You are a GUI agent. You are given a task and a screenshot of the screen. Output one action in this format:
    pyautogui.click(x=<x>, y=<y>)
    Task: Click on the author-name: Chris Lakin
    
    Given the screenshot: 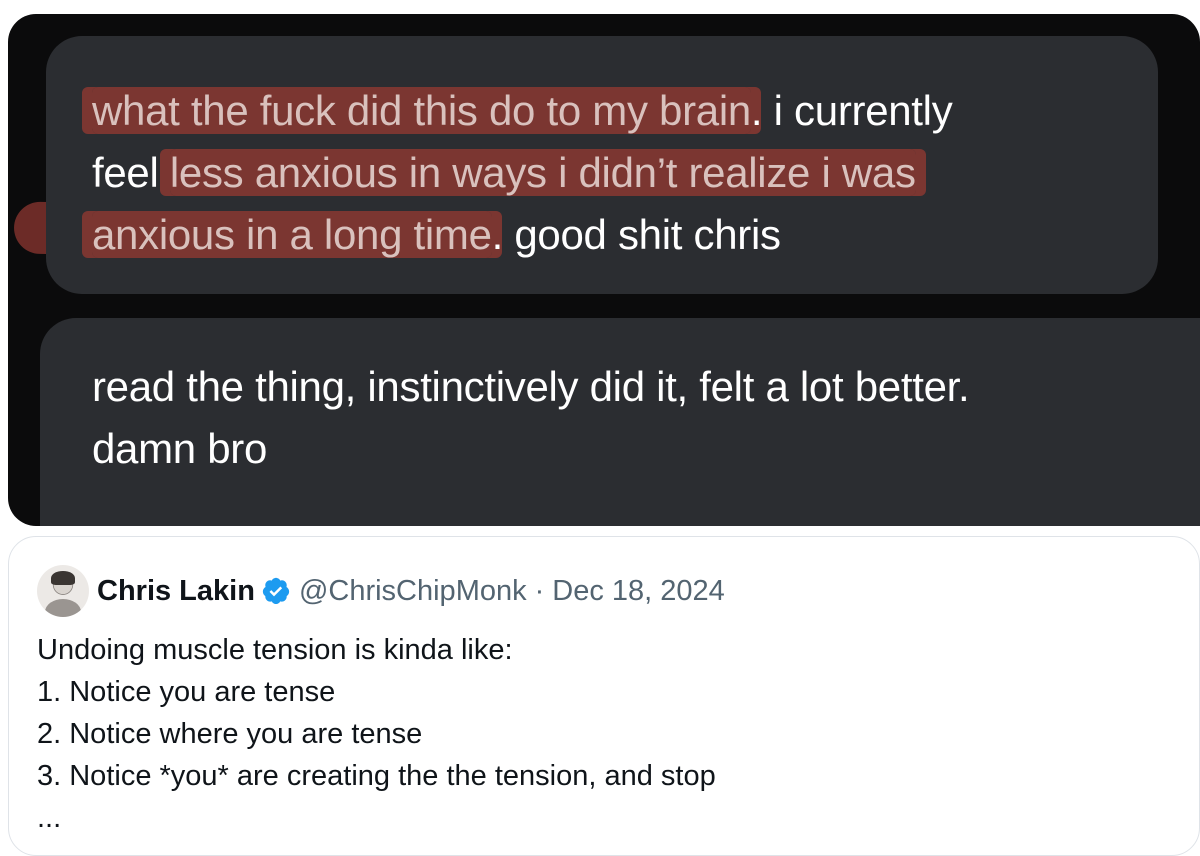 What is the action you would take?
    pyautogui.click(x=176, y=591)
    